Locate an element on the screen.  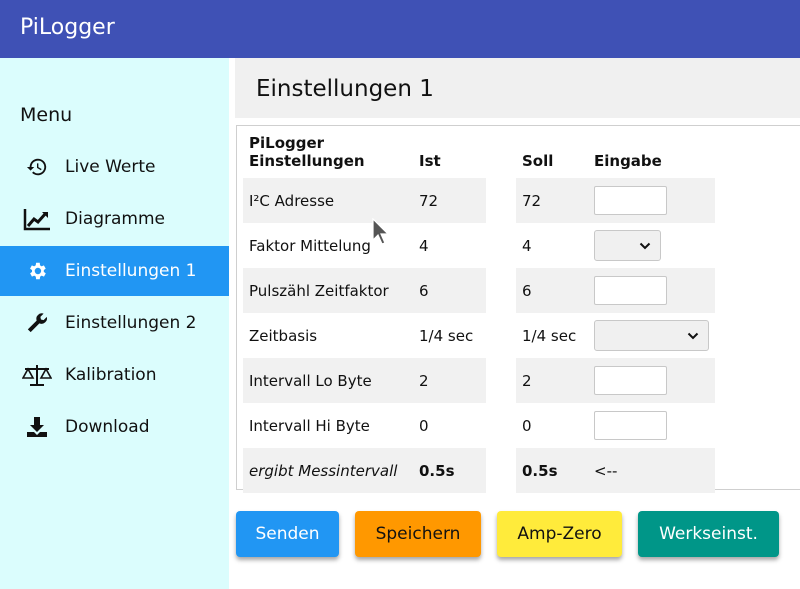
app-title-bar: PiLogger is located at coordinates (400, 29).